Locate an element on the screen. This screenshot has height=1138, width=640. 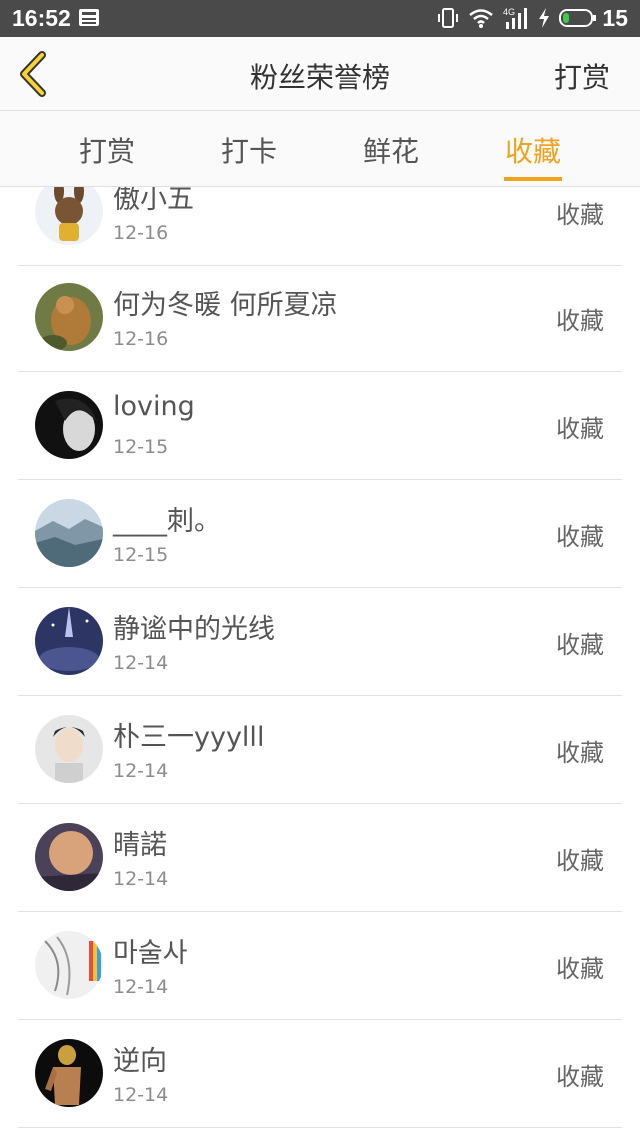
wifi-icon is located at coordinates (481, 18).